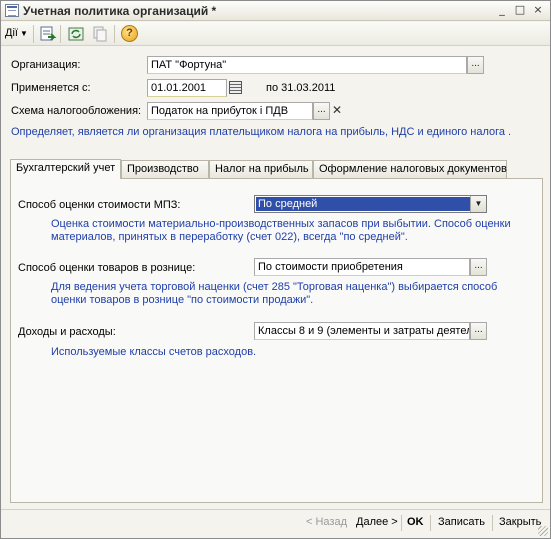 Image resolution: width=551 pixels, height=539 pixels. I want to click on actions-menu-button: Дії ▼, so click(16, 33).